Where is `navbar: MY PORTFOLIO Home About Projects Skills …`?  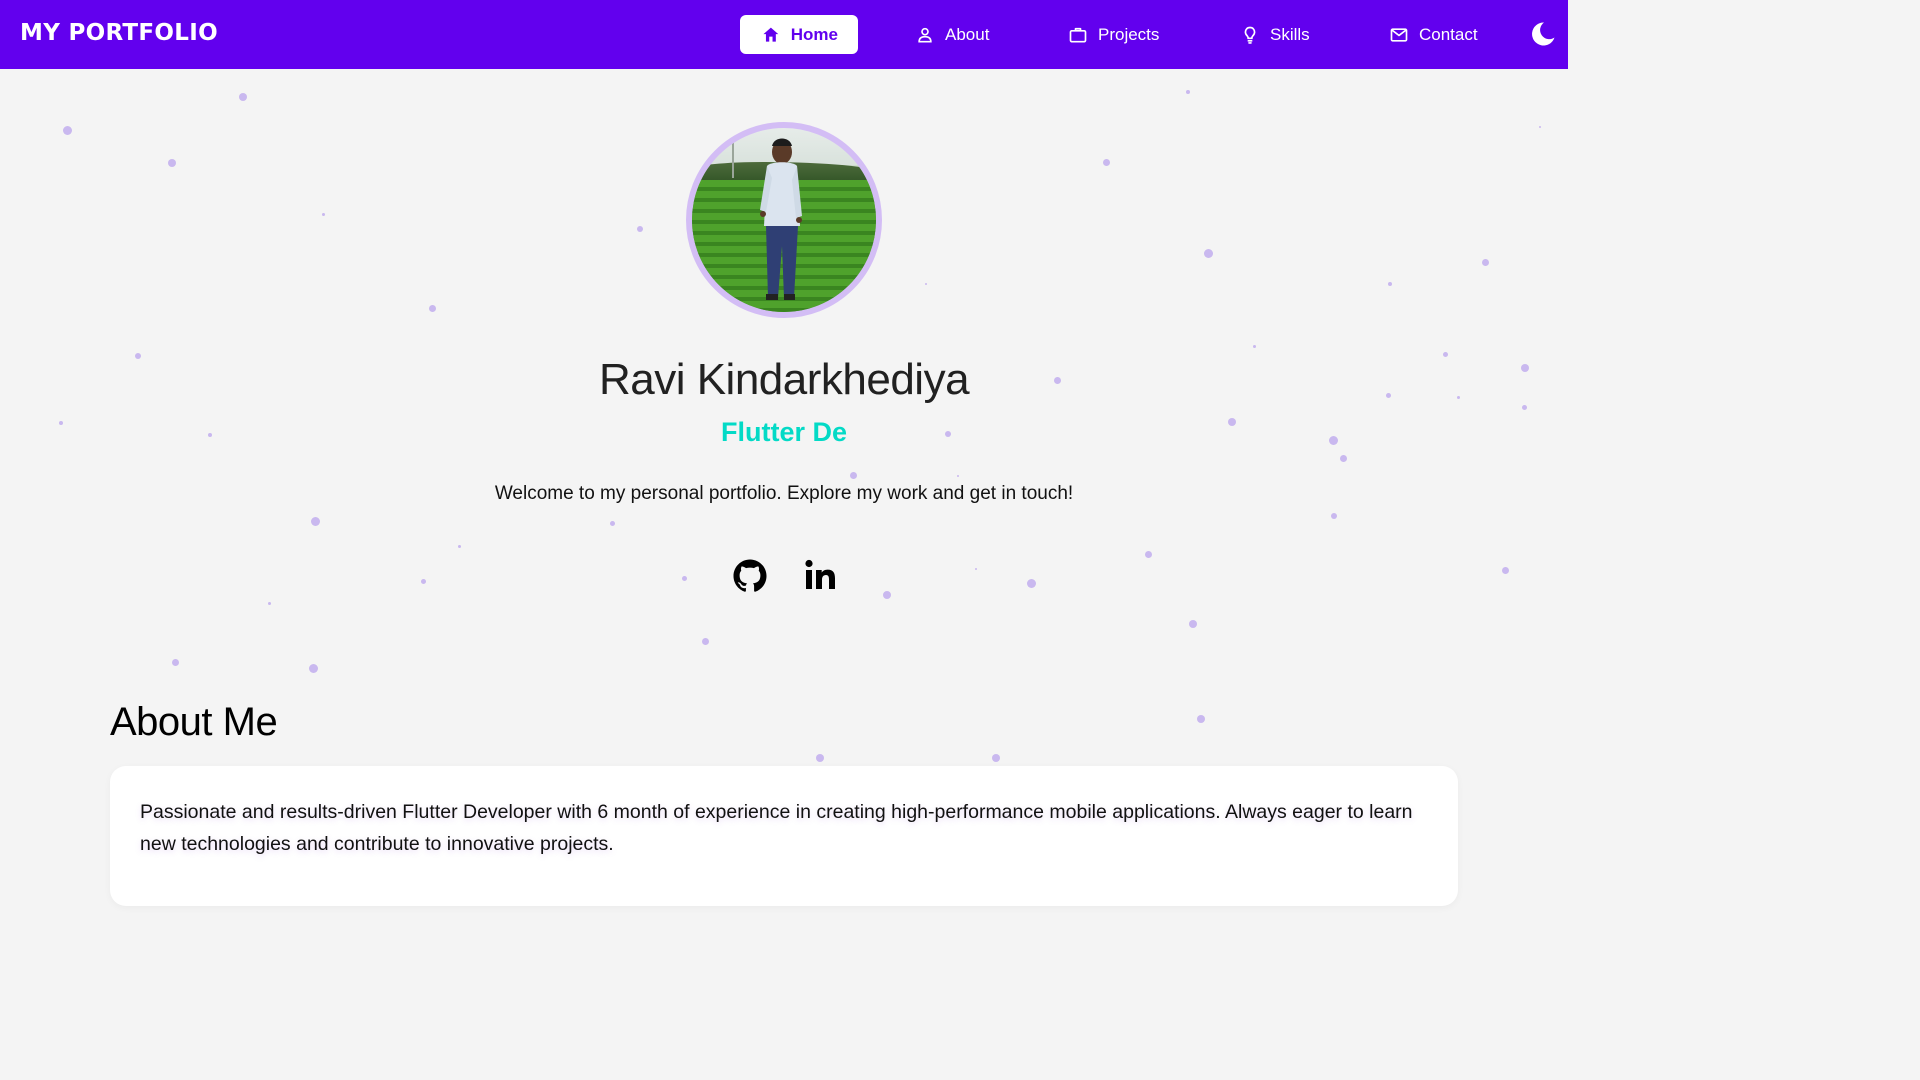
navbar: MY PORTFOLIO Home About Projects Skills … is located at coordinates (784, 34).